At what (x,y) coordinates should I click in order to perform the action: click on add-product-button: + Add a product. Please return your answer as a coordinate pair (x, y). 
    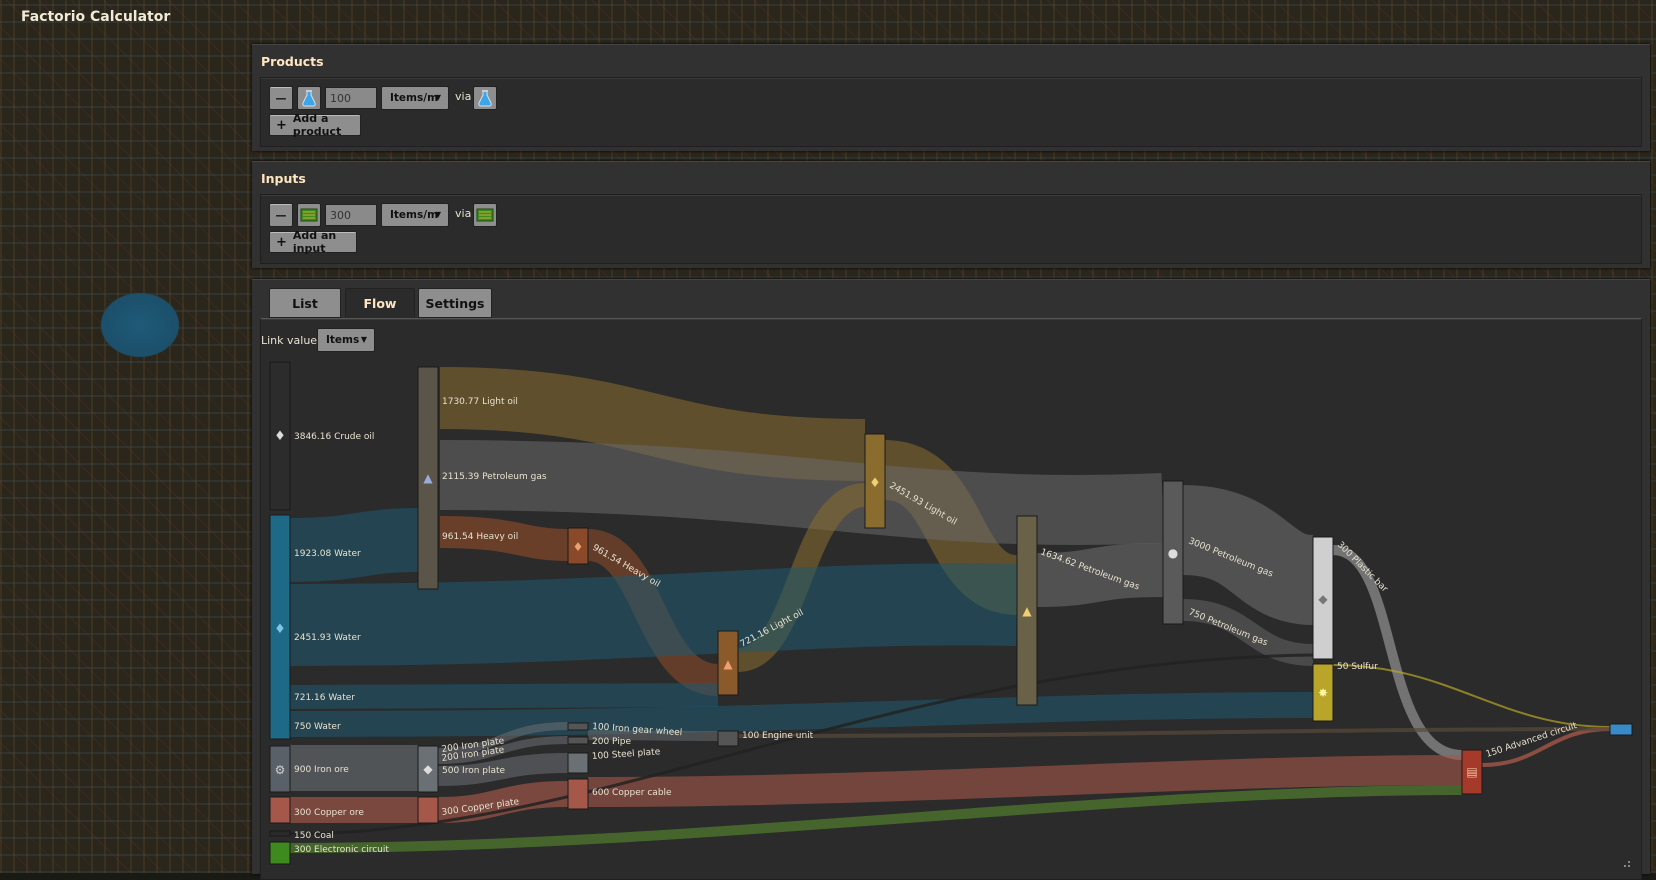
    Looking at the image, I should click on (315, 125).